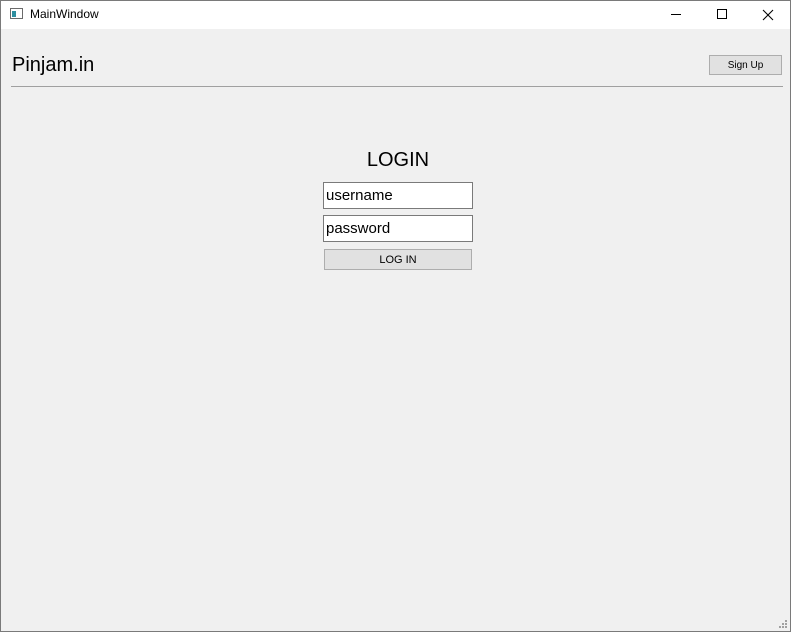 Image resolution: width=791 pixels, height=632 pixels. I want to click on header-divider, so click(397, 86).